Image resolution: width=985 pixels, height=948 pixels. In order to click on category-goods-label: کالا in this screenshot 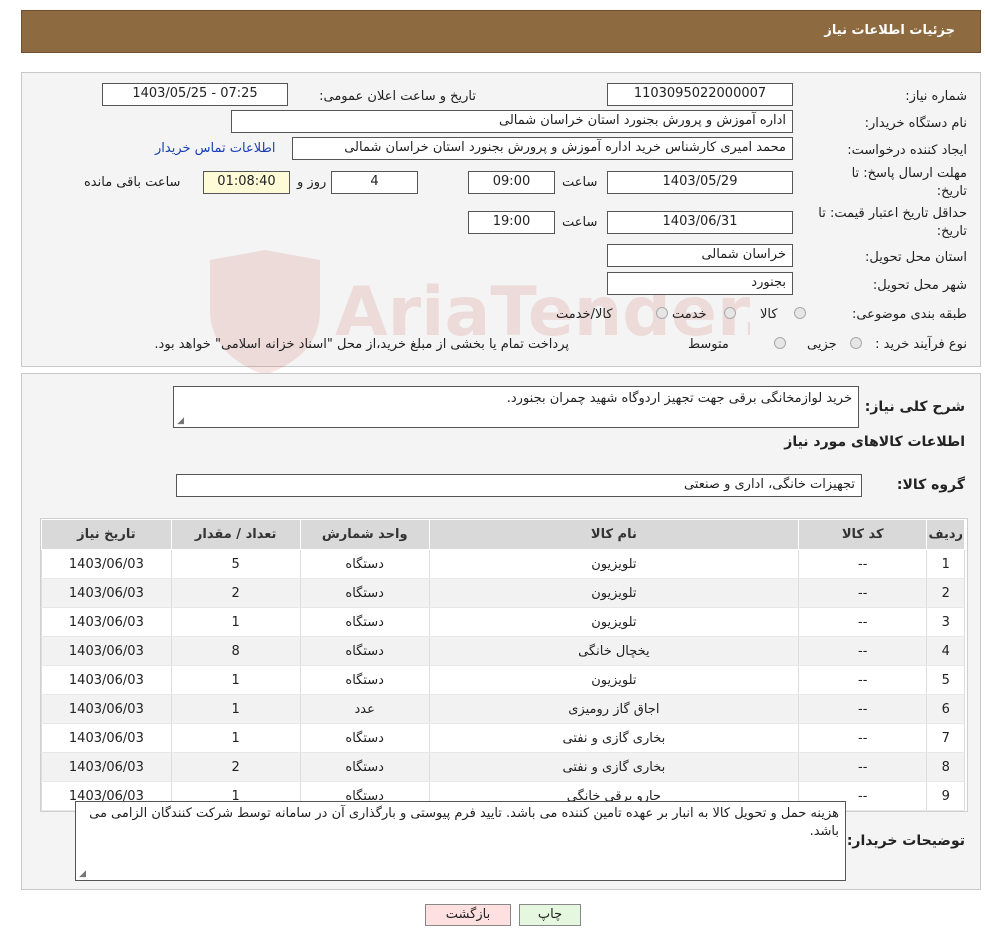, I will do `click(769, 314)`.